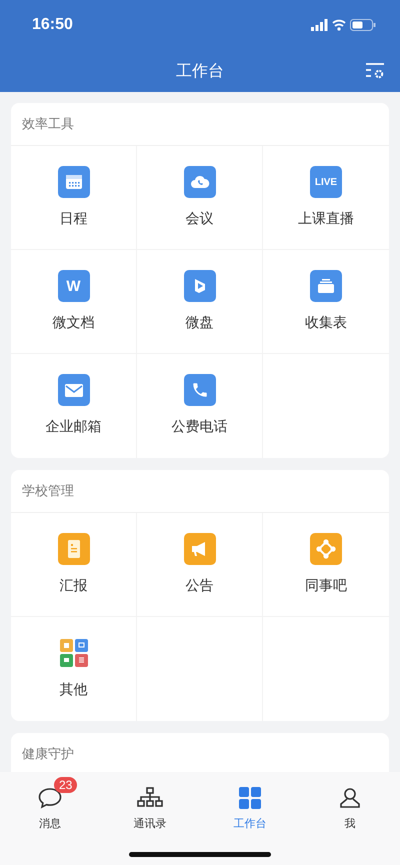  Describe the element at coordinates (66, 785) in the screenshot. I see `unread-count: 23` at that location.